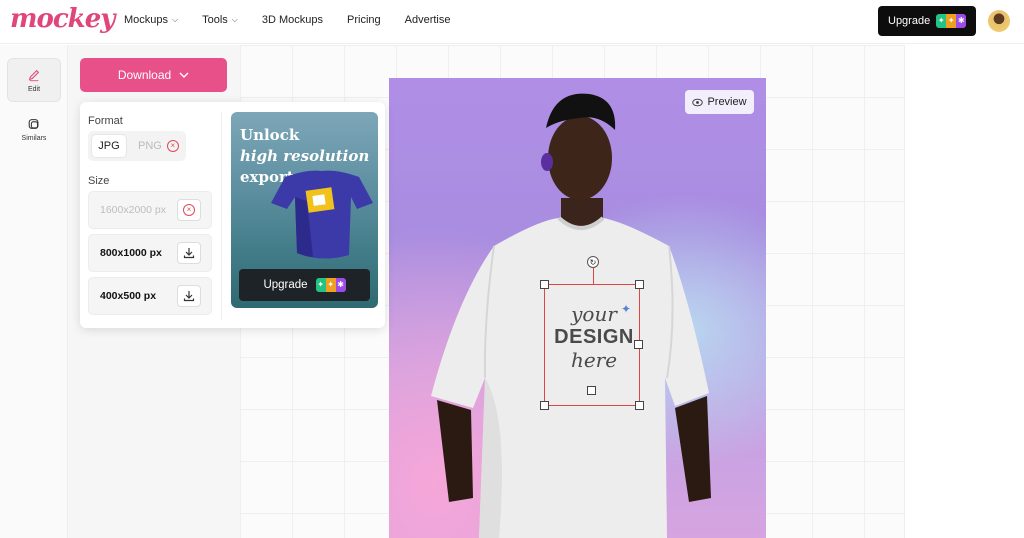 The image size is (1024, 538). I want to click on promo-upgrade-label: Upgrade, so click(285, 285).